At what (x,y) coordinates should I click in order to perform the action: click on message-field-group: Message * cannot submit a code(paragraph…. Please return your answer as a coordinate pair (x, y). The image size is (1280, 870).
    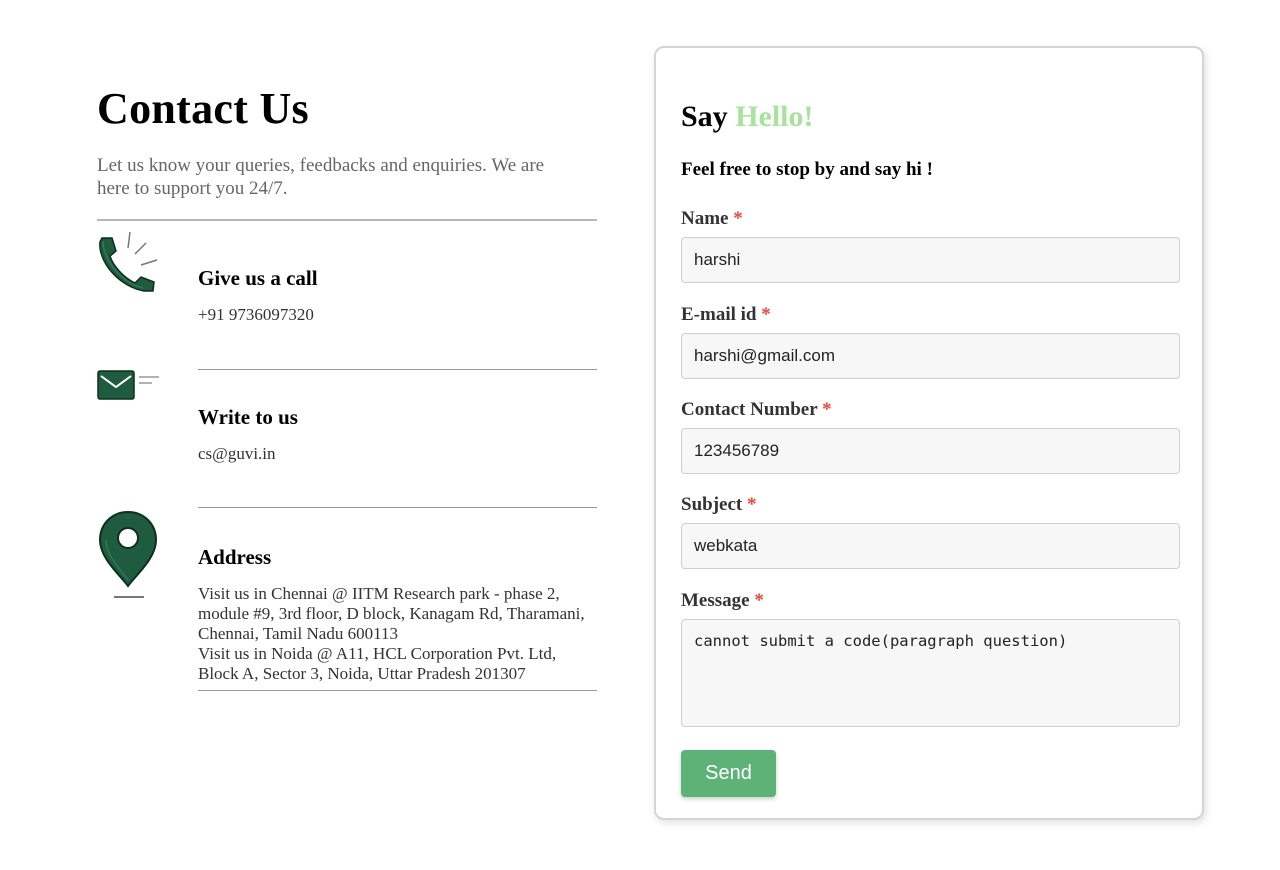
    Looking at the image, I should click on (930, 661).